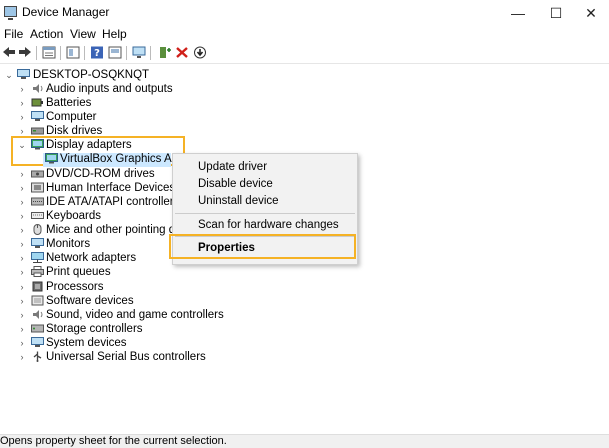  What do you see at coordinates (37, 342) in the screenshot?
I see `system-icon` at bounding box center [37, 342].